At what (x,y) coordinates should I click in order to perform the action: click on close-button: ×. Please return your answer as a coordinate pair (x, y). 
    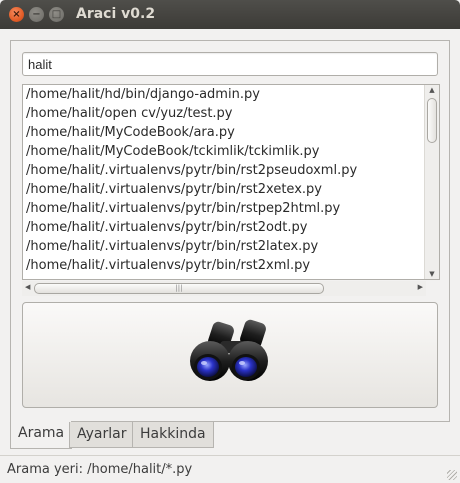
    Looking at the image, I should click on (16, 14).